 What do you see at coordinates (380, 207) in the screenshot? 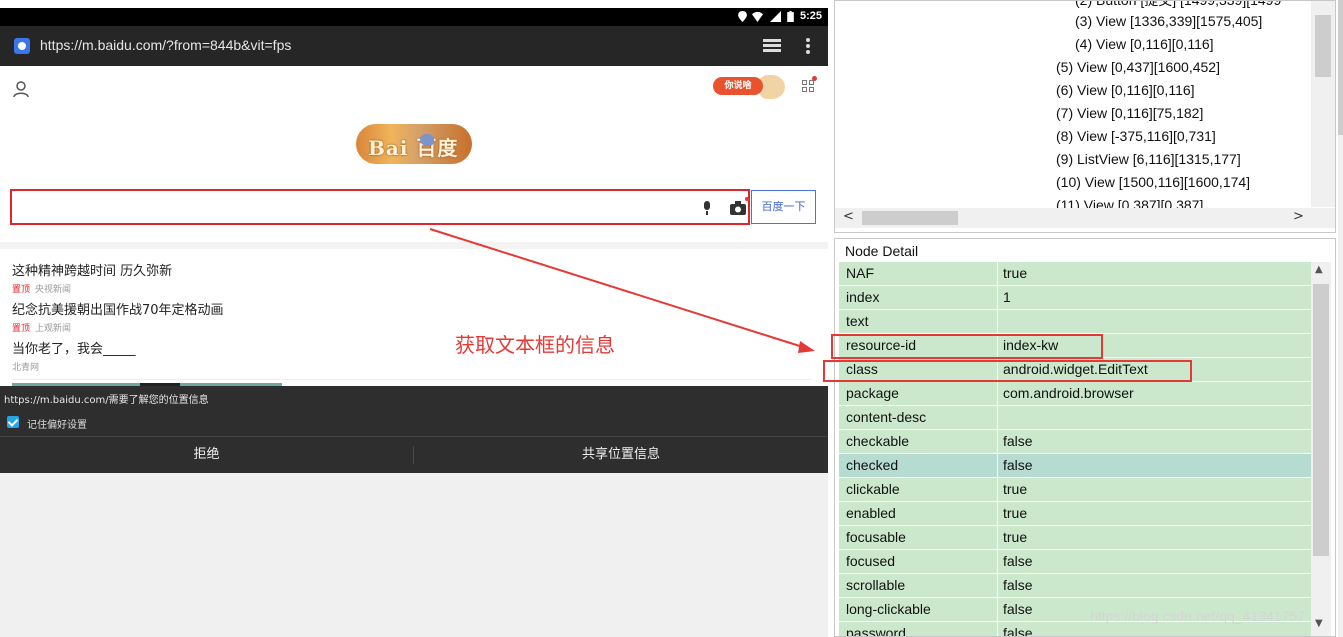
I see `search-input` at bounding box center [380, 207].